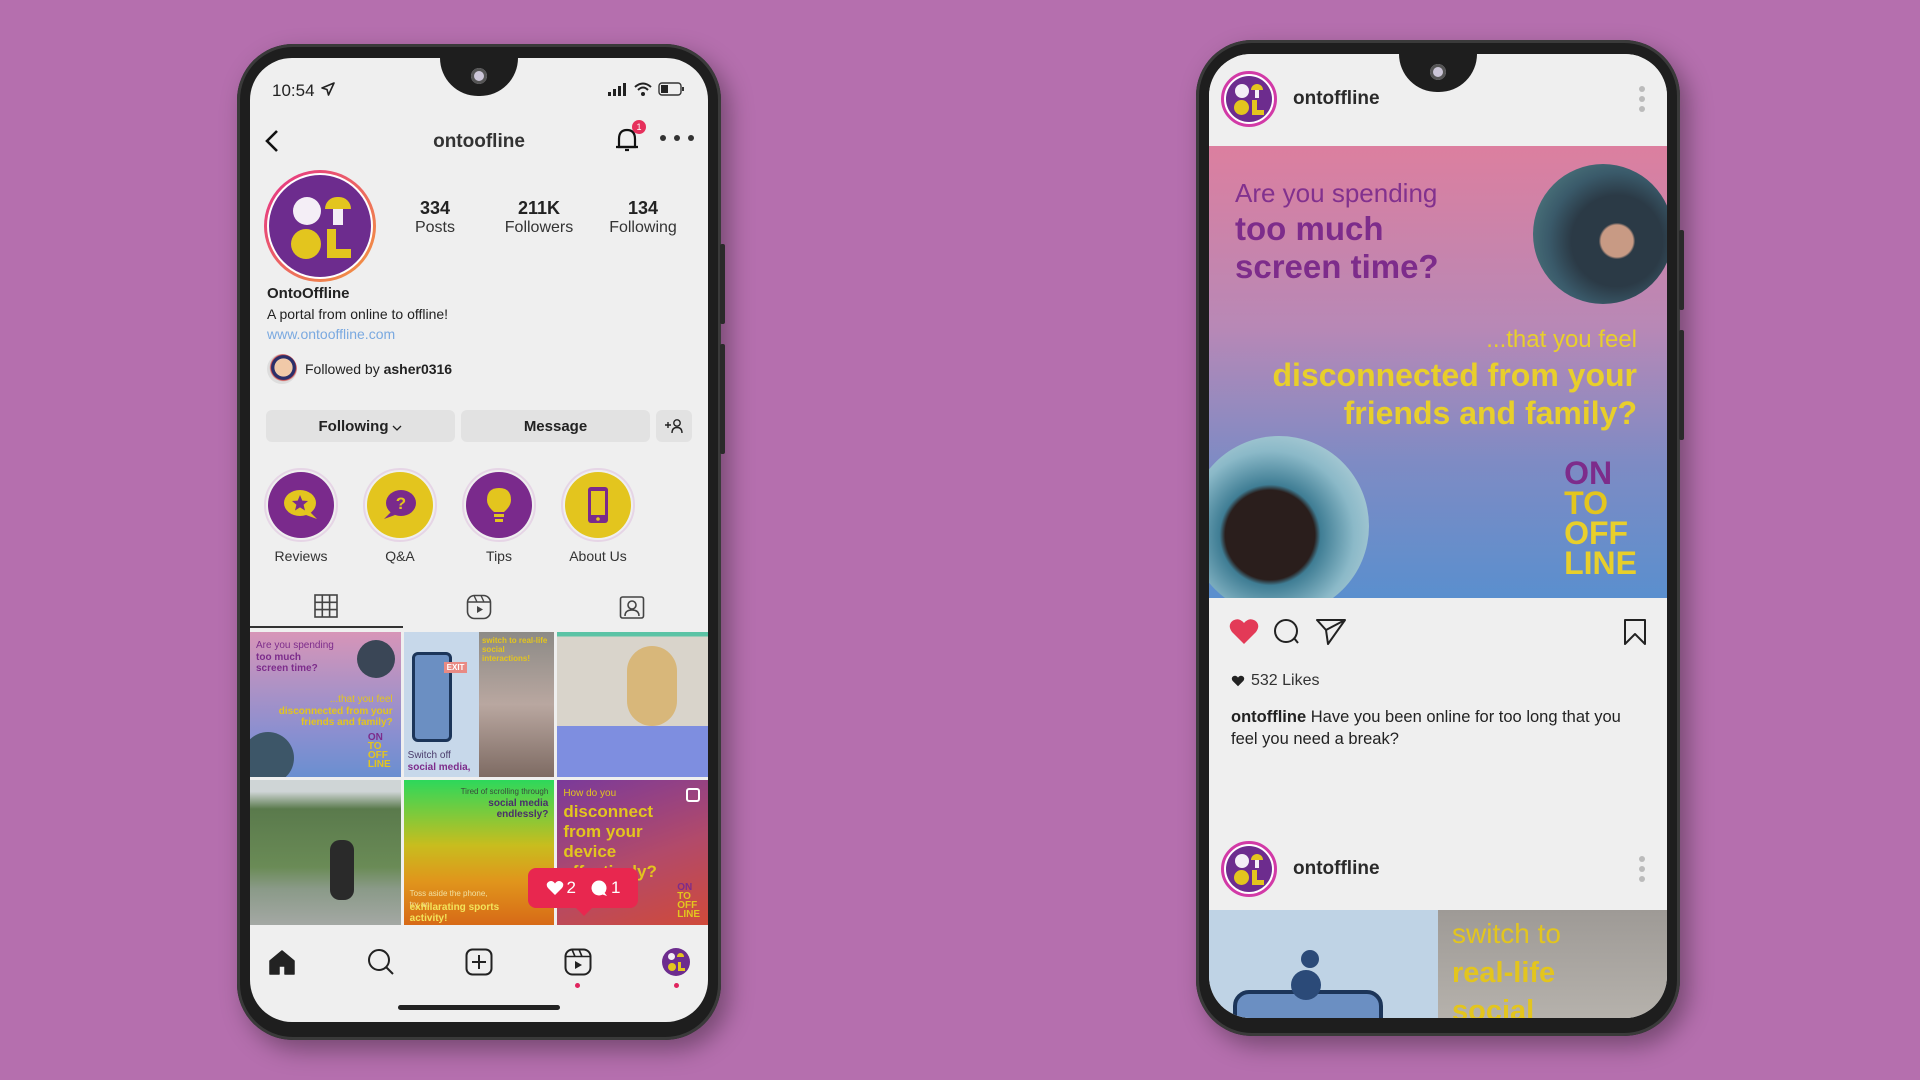  What do you see at coordinates (1287, 634) in the screenshot?
I see `comment-button` at bounding box center [1287, 634].